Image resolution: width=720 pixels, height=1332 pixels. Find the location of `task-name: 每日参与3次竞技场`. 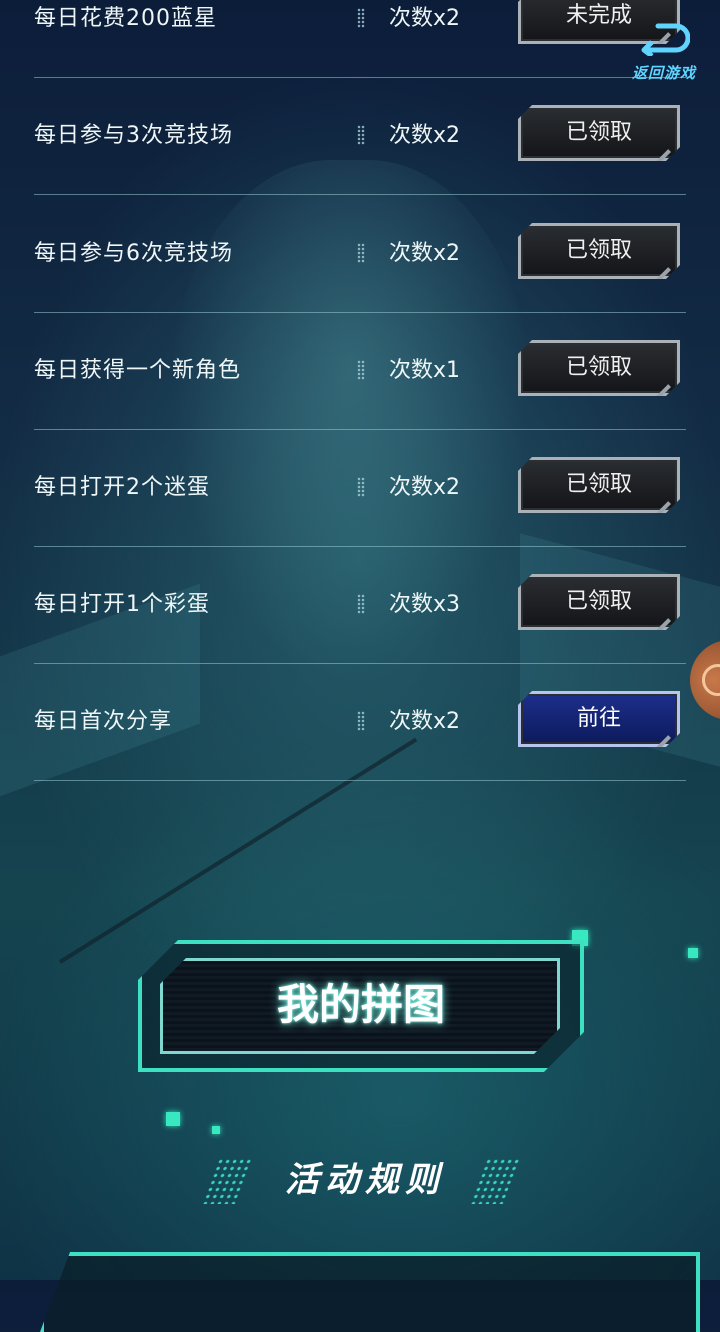

task-name: 每日参与3次竞技场 is located at coordinates (133, 135).